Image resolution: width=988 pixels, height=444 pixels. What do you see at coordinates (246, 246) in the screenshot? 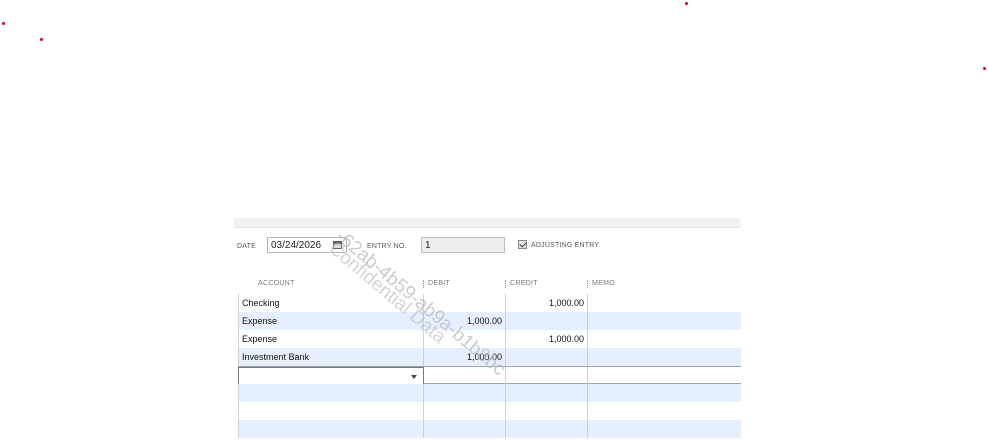
I see `date-label: DATE` at bounding box center [246, 246].